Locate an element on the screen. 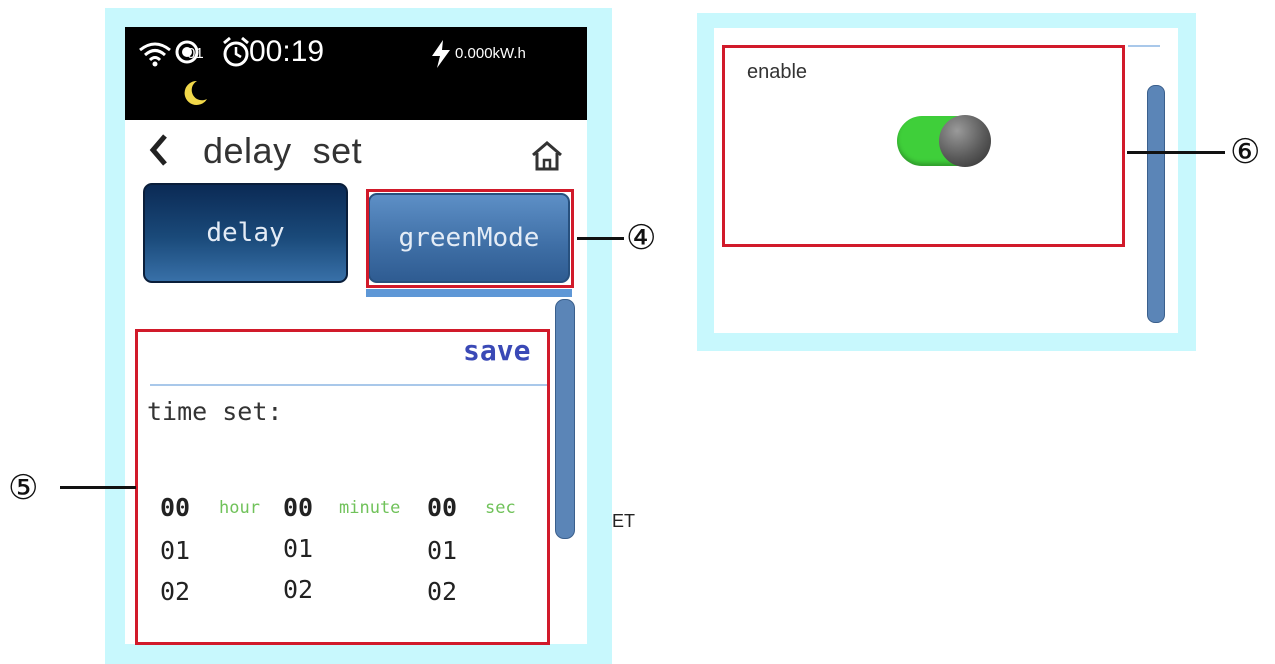 This screenshot has width=1275, height=664. highlight-box-enable is located at coordinates (923, 146).